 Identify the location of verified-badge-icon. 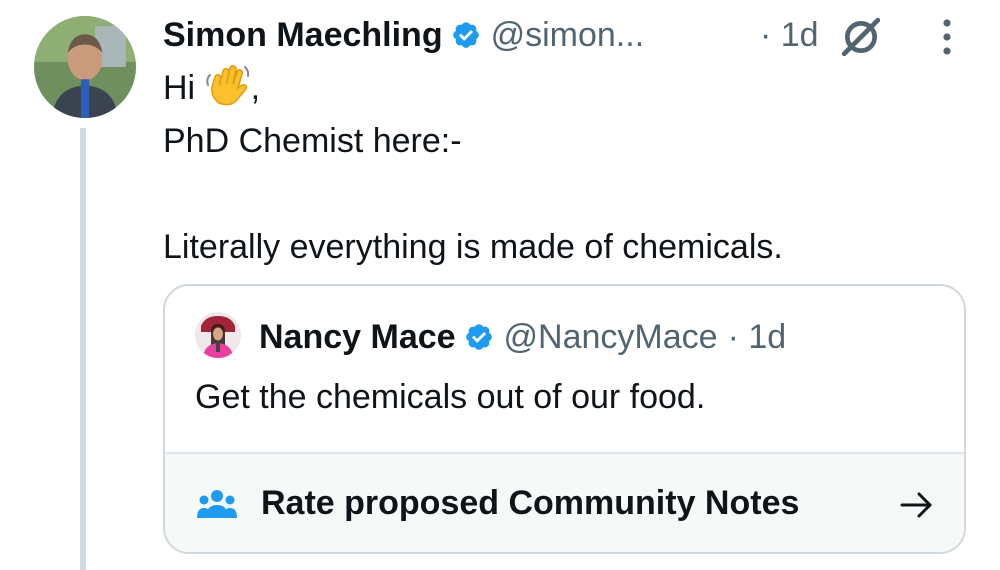
(466, 35).